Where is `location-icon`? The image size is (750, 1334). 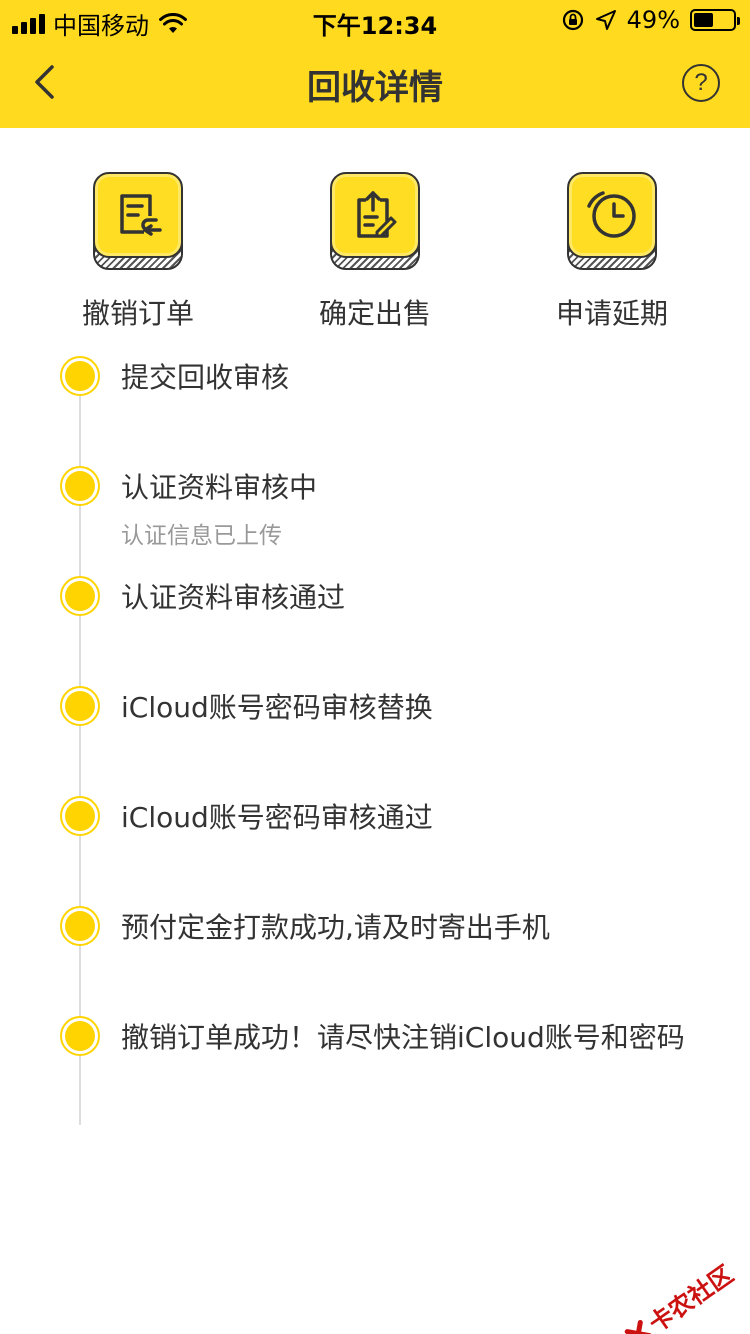
location-icon is located at coordinates (605, 20).